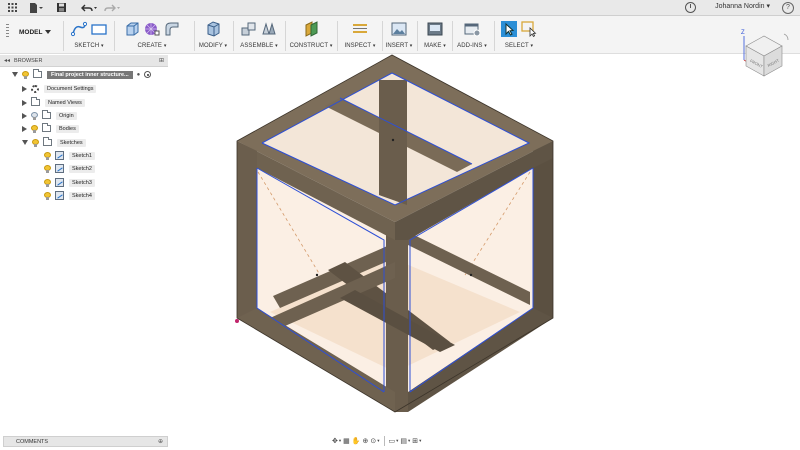 This screenshot has width=800, height=450. I want to click on viewports-dropdown: ▾, so click(420, 440).